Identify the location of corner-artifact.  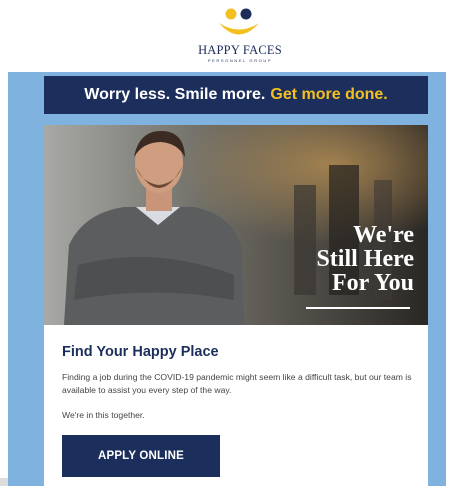
(4, 482).